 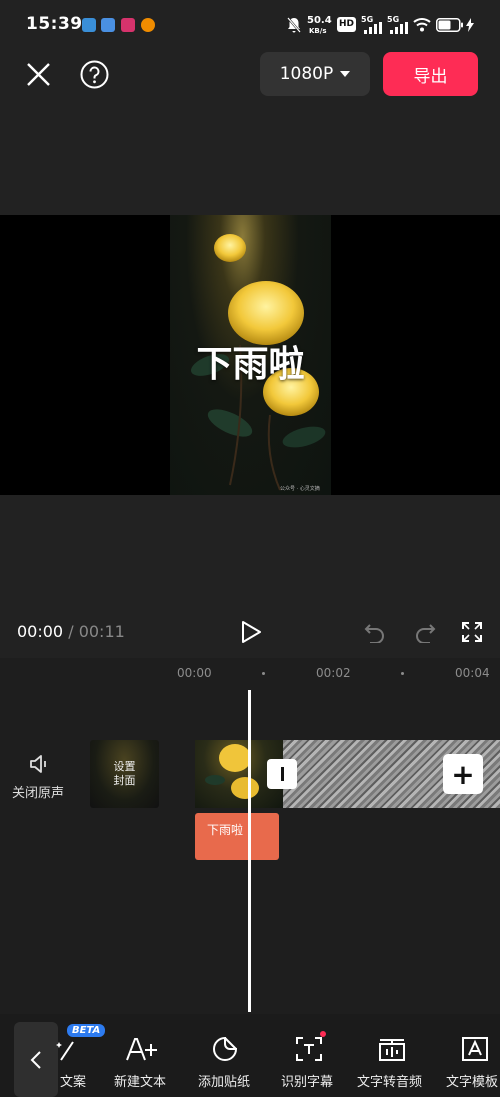 I want to click on total-time: 00:11, so click(x=101, y=631).